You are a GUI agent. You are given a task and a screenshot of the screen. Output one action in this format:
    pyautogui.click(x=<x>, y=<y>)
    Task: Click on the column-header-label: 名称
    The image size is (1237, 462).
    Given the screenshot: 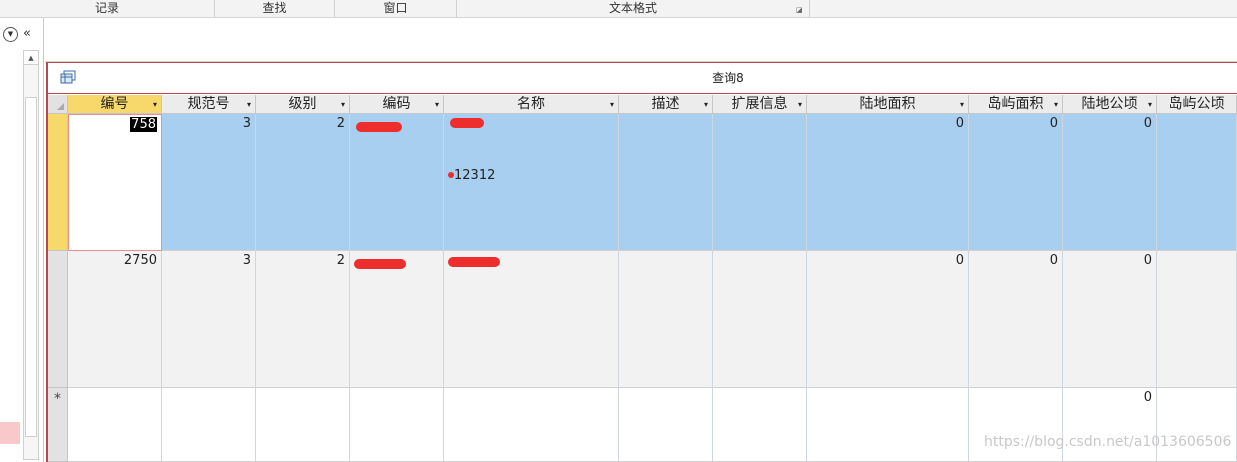 What is the action you would take?
    pyautogui.click(x=531, y=104)
    